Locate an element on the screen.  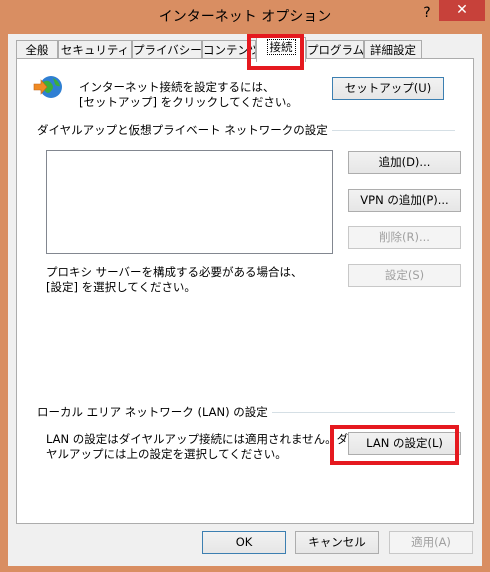
tab-security: セキュリティ is located at coordinates (95, 50).